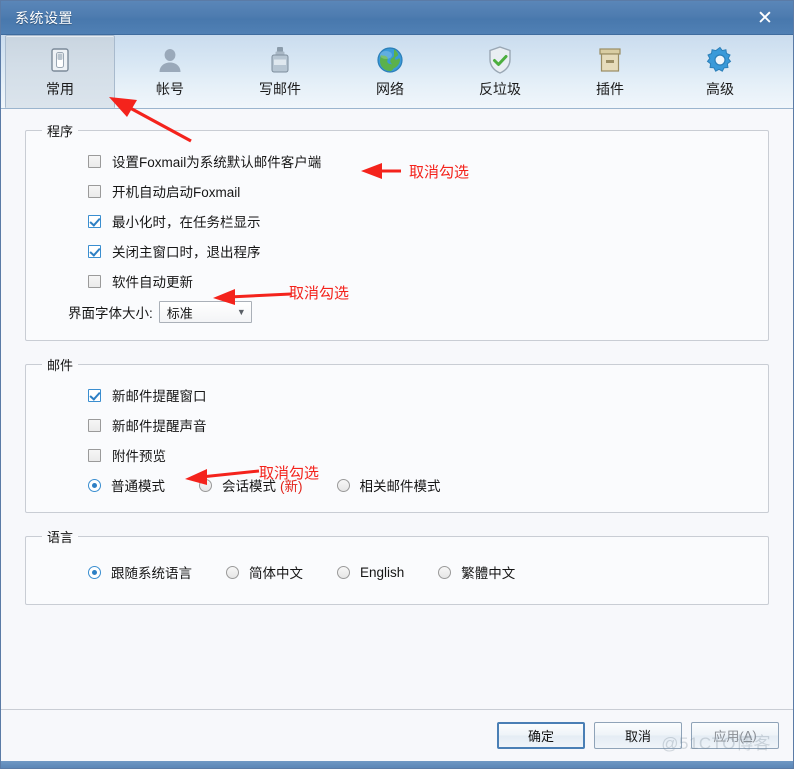 The image size is (794, 769). Describe the element at coordinates (343, 572) in the screenshot. I see `radio-english` at that location.